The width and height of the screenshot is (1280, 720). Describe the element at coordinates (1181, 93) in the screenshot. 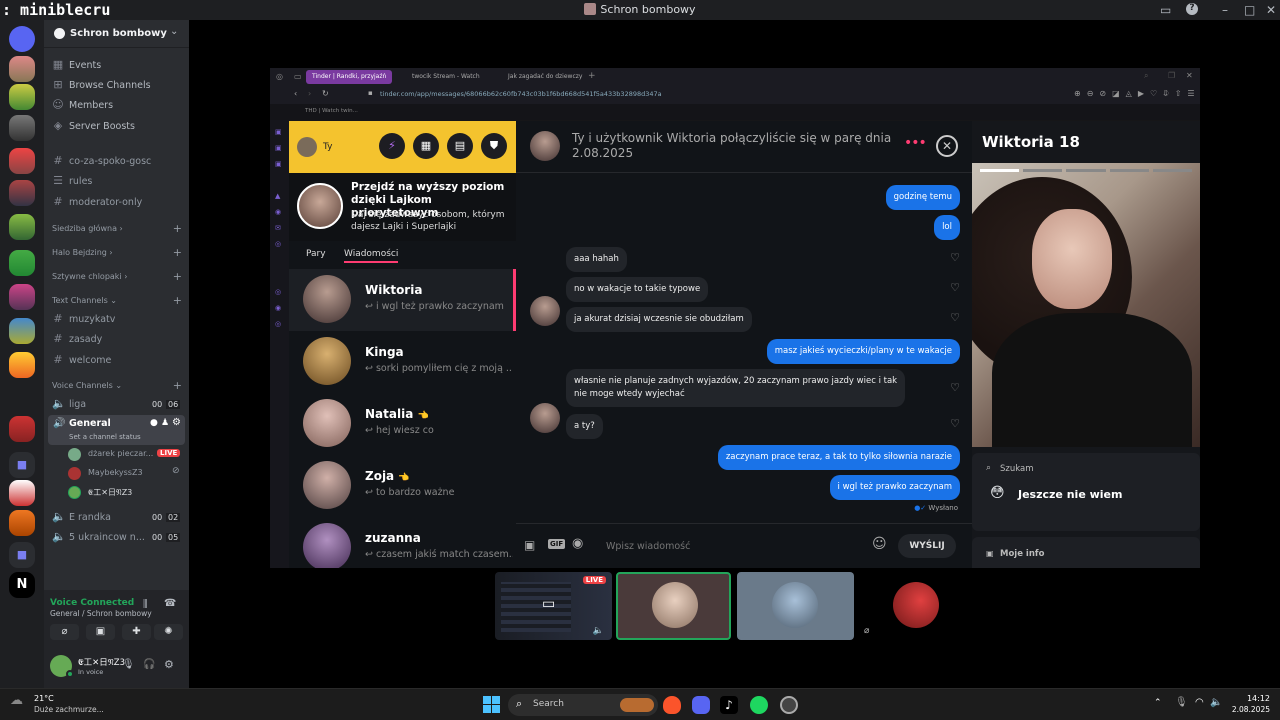

I see `download-icon: ⇩⇧☰` at that location.